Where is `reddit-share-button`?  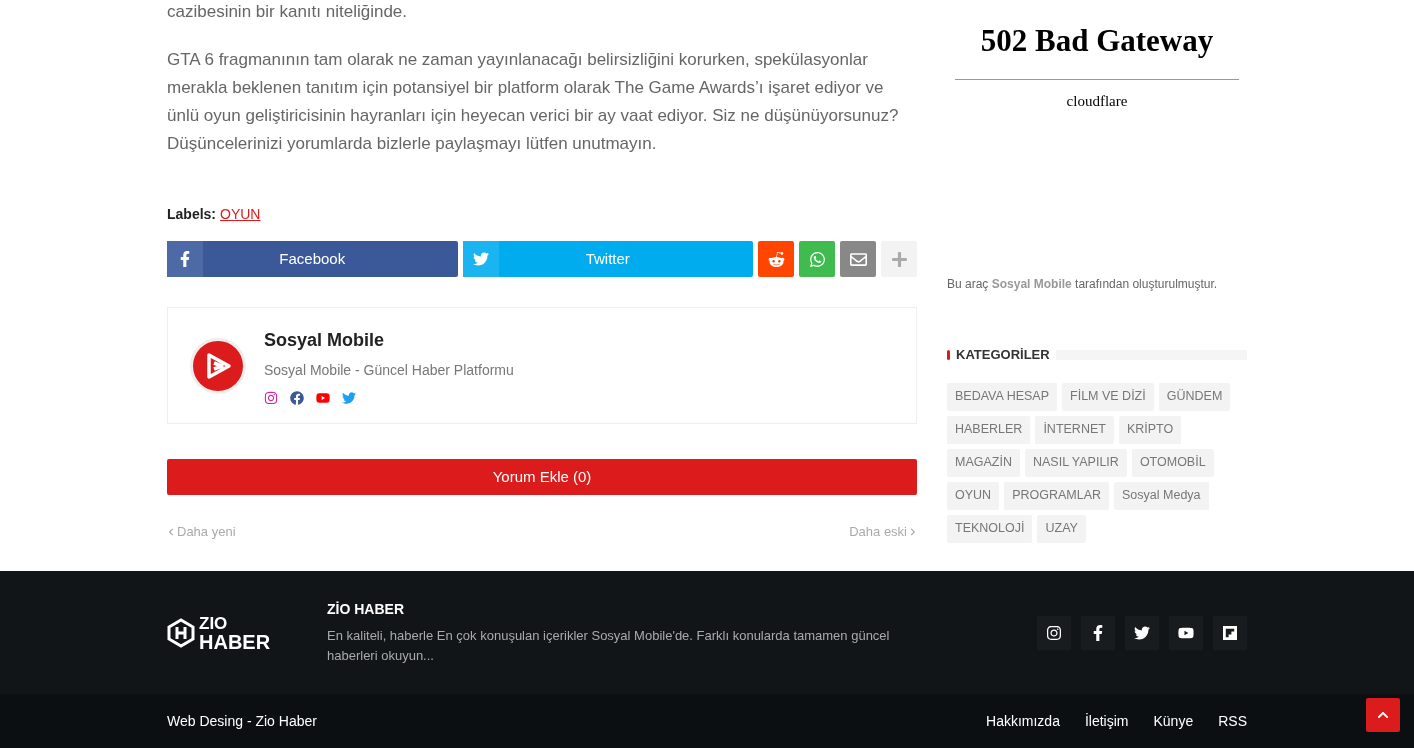
reddit-share-button is located at coordinates (776, 259).